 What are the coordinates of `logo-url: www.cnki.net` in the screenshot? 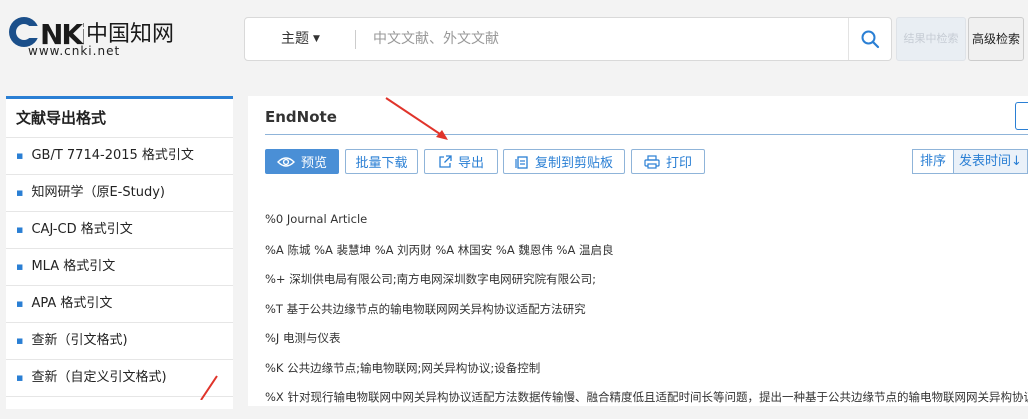 It's located at (74, 51).